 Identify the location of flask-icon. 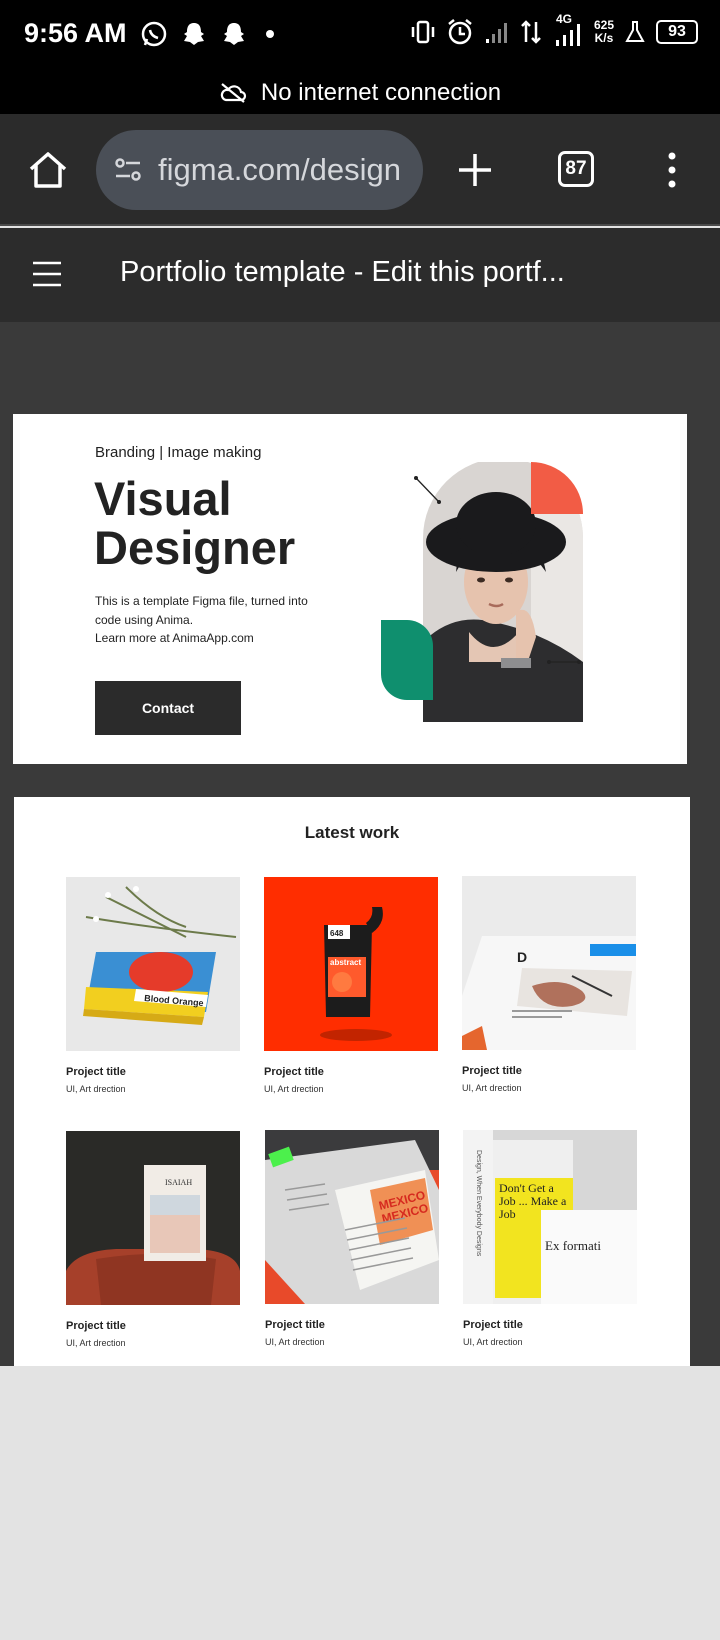
(635, 31).